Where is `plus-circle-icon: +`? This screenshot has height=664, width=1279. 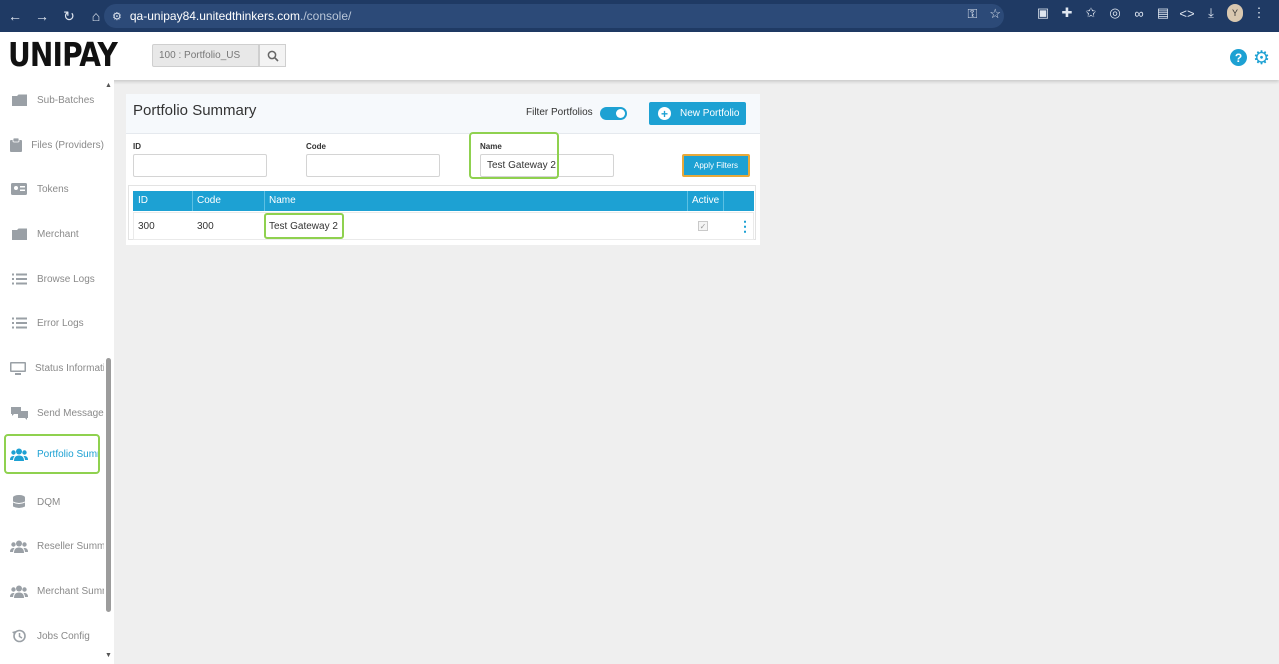 plus-circle-icon: + is located at coordinates (664, 113).